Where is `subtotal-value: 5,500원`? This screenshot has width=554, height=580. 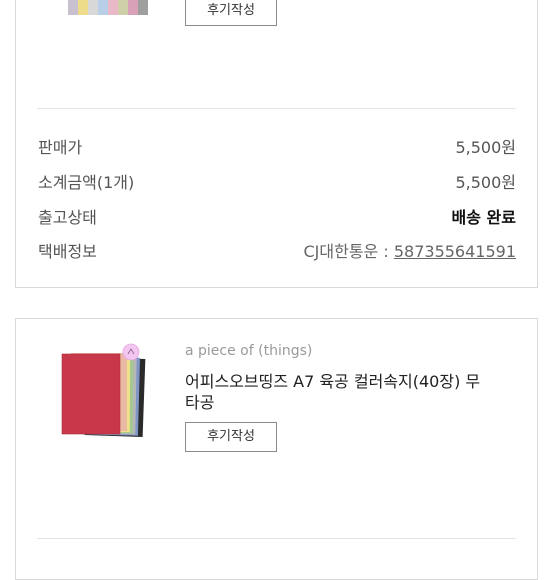
subtotal-value: 5,500원 is located at coordinates (485, 182).